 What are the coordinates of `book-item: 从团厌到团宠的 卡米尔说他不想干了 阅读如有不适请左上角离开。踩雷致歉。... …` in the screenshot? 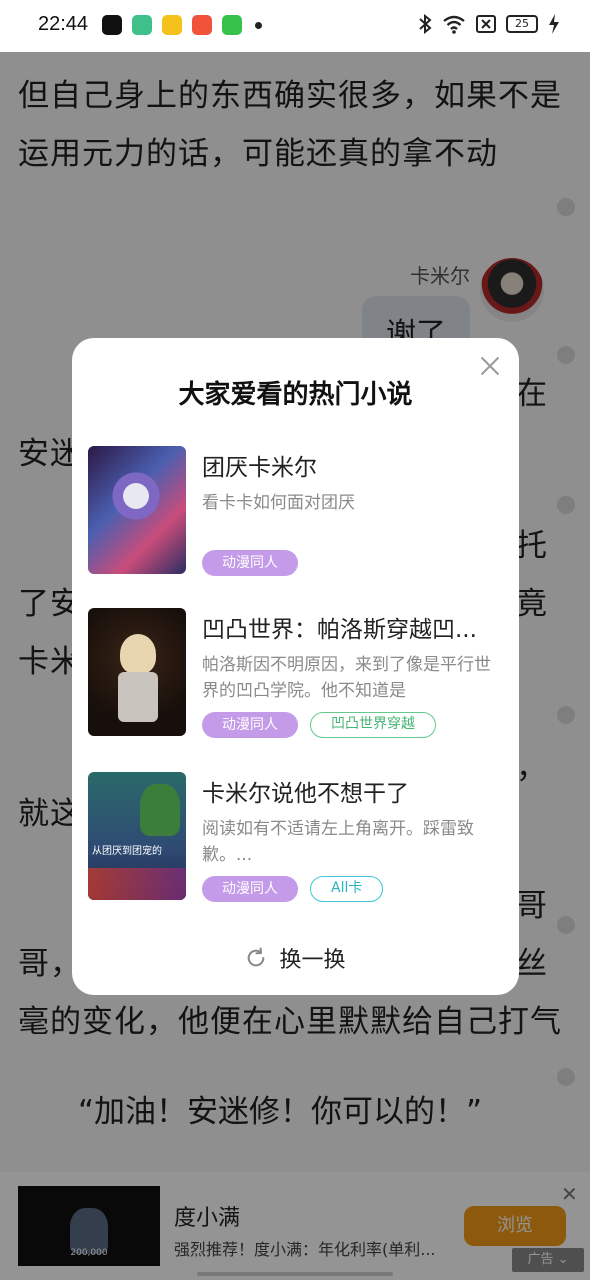 It's located at (298, 837).